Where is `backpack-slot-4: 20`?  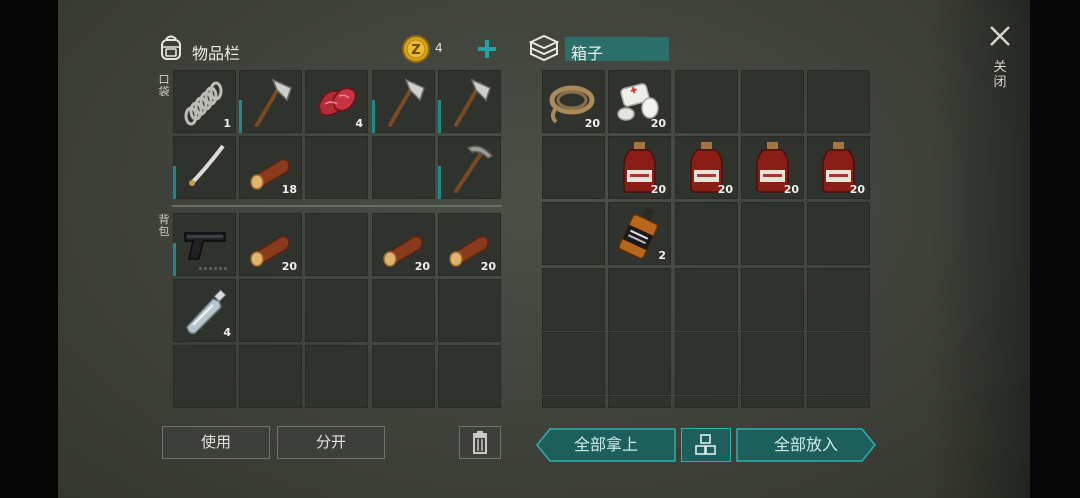 backpack-slot-4: 20 is located at coordinates (403, 244).